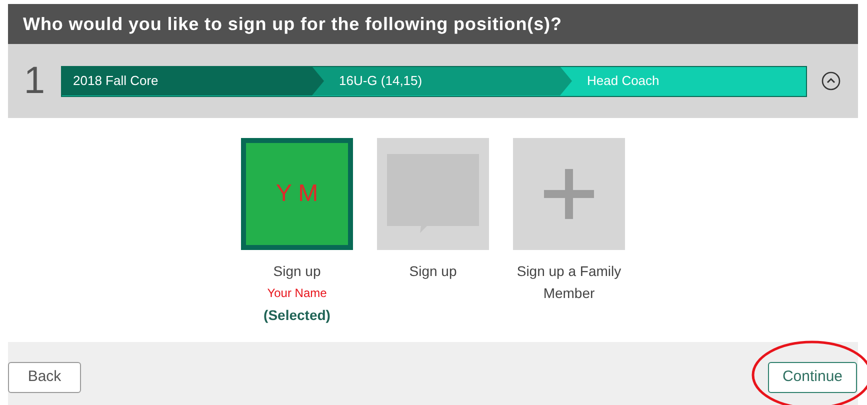 The width and height of the screenshot is (867, 405). What do you see at coordinates (292, 24) in the screenshot?
I see `dialog-title: Who would you like to sign up for the following position(s)?` at bounding box center [292, 24].